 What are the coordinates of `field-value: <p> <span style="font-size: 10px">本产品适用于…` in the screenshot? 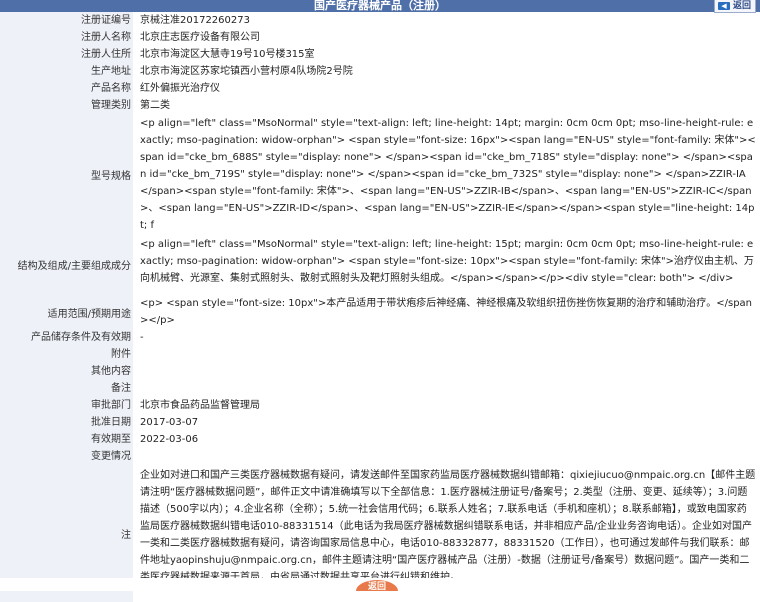 It's located at (447, 312).